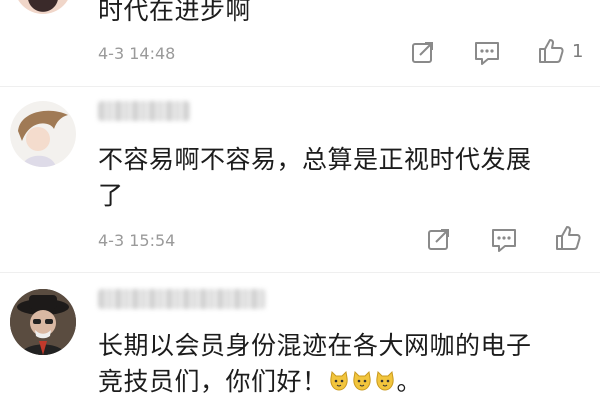 The image size is (600, 401). What do you see at coordinates (111, 195) in the screenshot?
I see `comment-text-line-2: 了` at bounding box center [111, 195].